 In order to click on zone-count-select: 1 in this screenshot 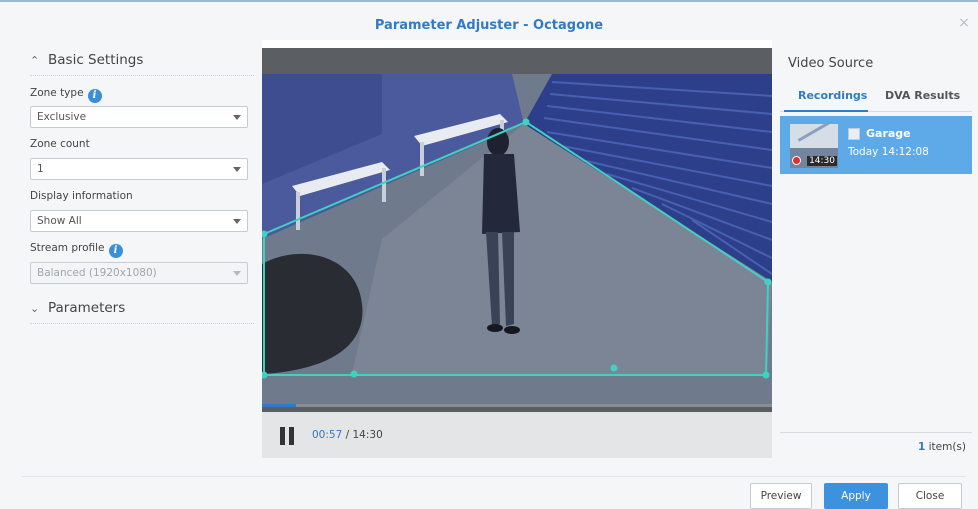, I will do `click(139, 169)`.